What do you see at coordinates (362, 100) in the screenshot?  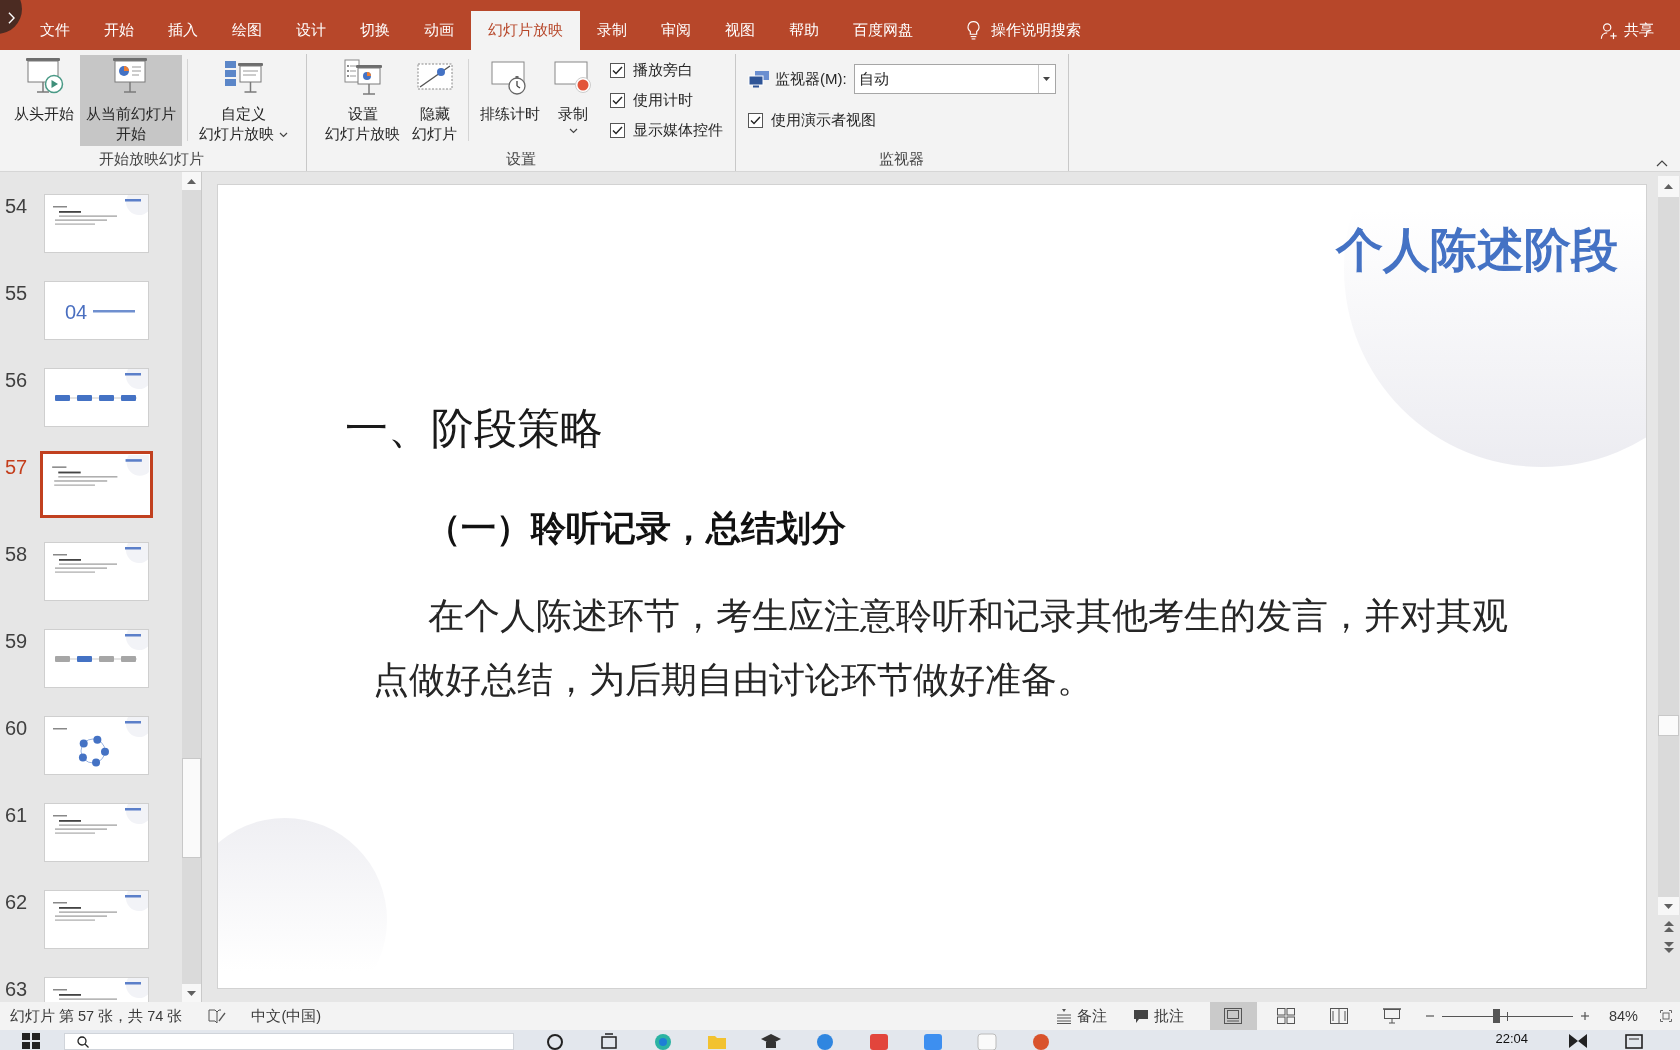 I see `ribbon-button: 设置 幻灯片放映` at bounding box center [362, 100].